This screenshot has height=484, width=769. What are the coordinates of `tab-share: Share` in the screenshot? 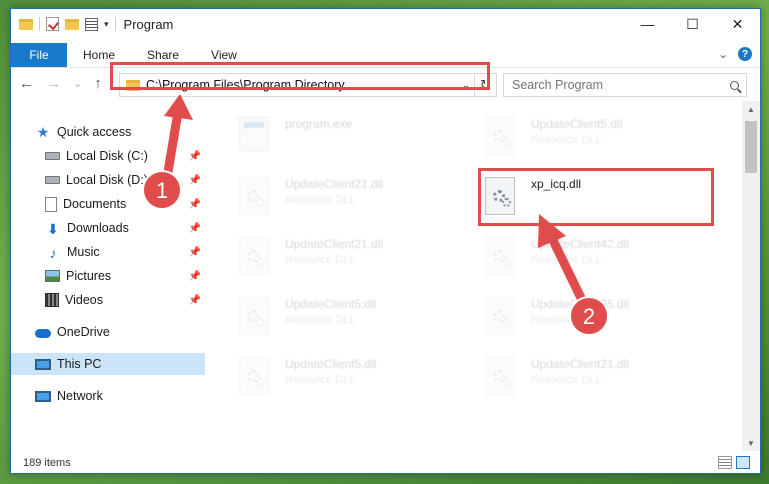 It's located at (163, 55).